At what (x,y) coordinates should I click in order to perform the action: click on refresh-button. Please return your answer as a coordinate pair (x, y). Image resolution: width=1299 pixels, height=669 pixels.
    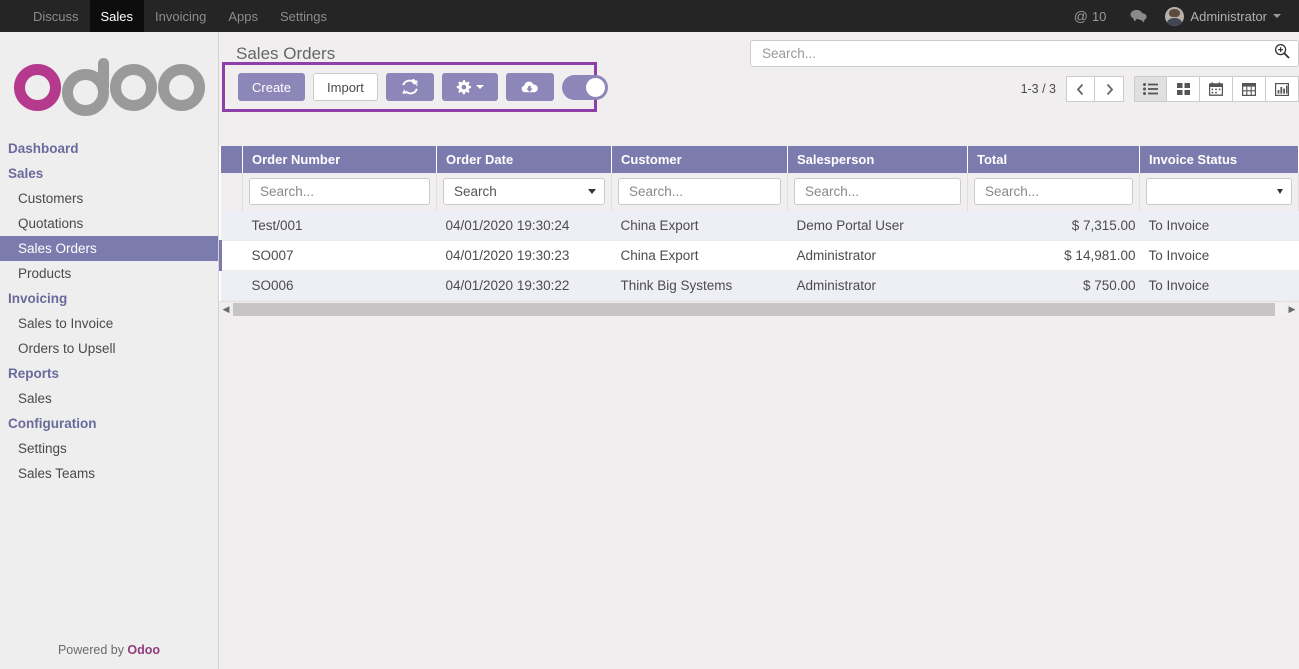
    Looking at the image, I should click on (409, 87).